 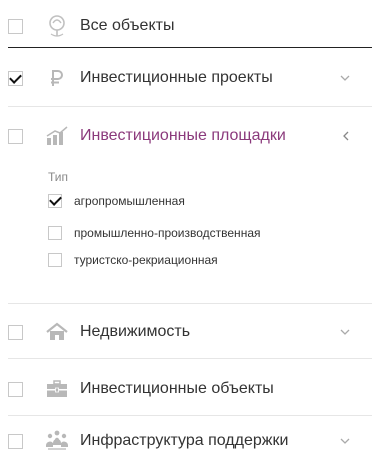 What do you see at coordinates (15, 26) in the screenshot?
I see `all-objects-checkbox` at bounding box center [15, 26].